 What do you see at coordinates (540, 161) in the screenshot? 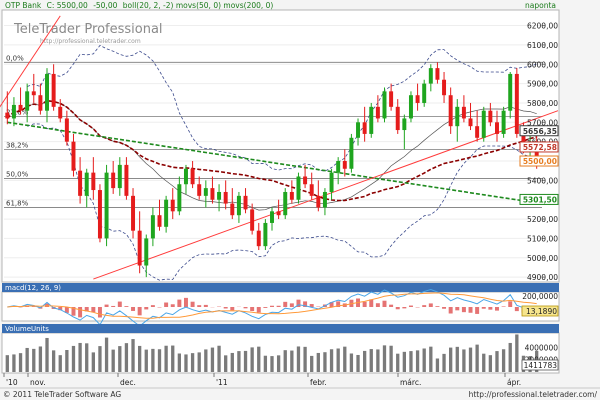
I see `price-badge-label: 5500,00` at bounding box center [540, 161].